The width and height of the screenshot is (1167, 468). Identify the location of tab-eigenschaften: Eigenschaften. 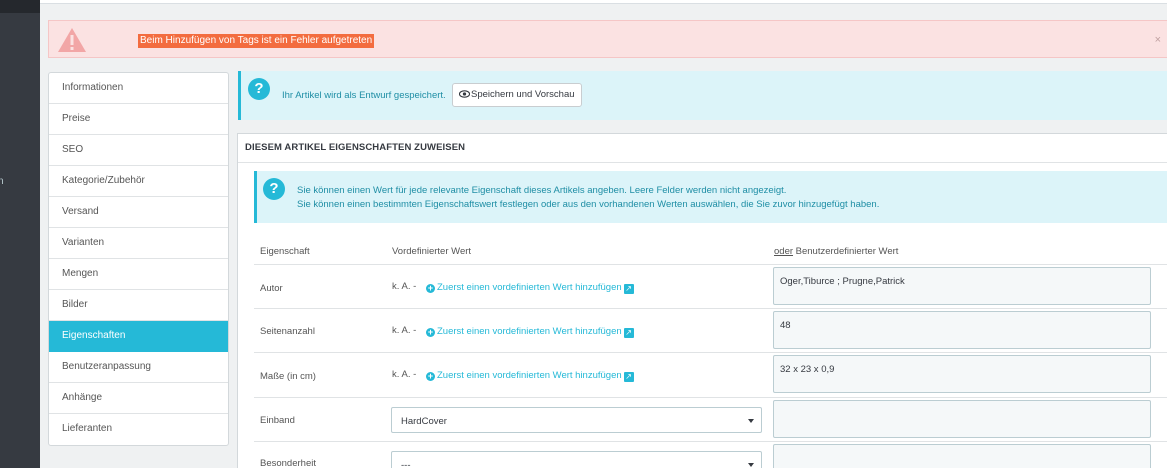
(138, 336).